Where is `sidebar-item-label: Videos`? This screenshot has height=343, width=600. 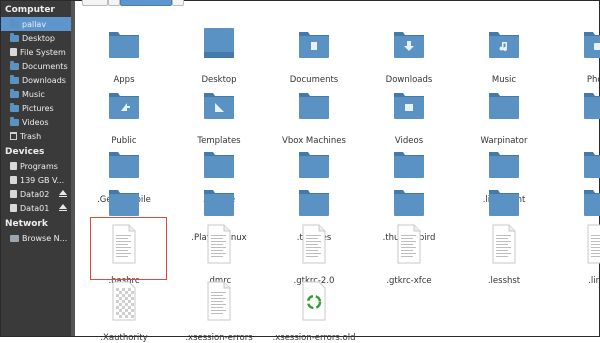
sidebar-item-label: Videos is located at coordinates (35, 122).